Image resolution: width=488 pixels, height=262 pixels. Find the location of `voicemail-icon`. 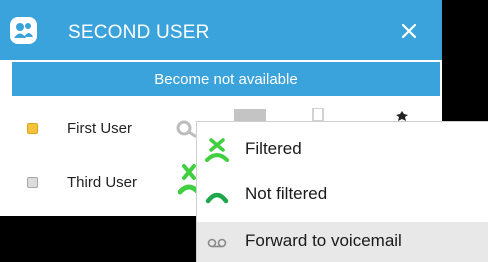

voicemail-icon is located at coordinates (217, 243).